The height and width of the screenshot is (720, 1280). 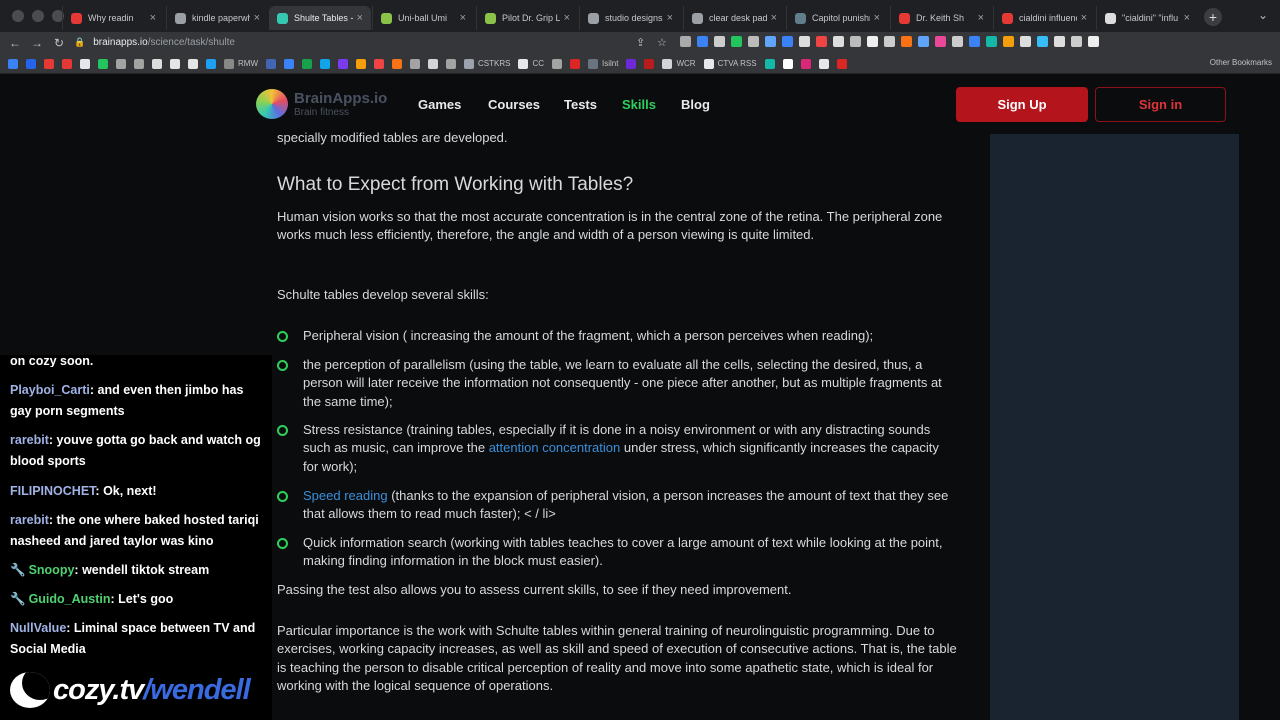 What do you see at coordinates (639, 104) in the screenshot?
I see `nav-skills: Skills` at bounding box center [639, 104].